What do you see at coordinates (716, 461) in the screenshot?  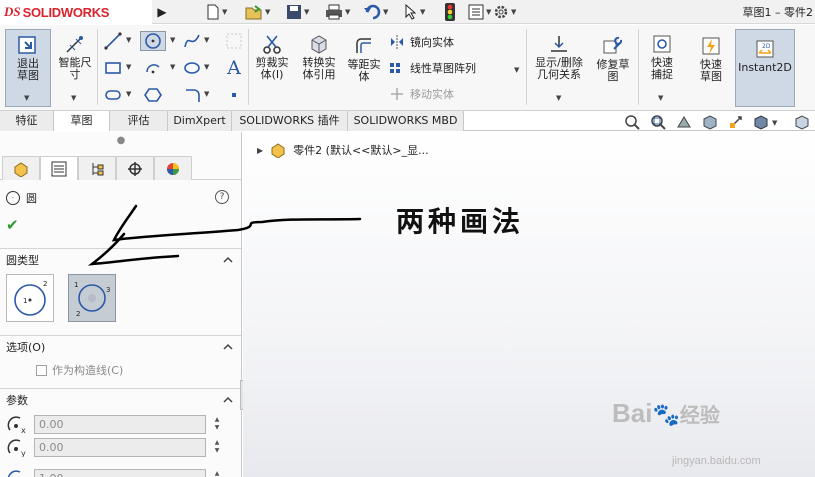 I see `watermark-url: jingyan.baidu.com` at bounding box center [716, 461].